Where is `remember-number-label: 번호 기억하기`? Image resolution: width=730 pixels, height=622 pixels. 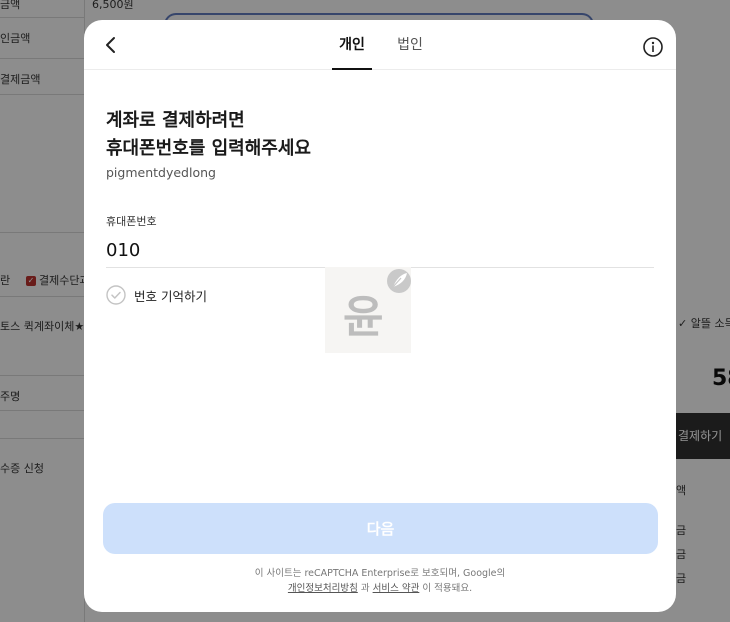 remember-number-label: 번호 기억하기 is located at coordinates (170, 296).